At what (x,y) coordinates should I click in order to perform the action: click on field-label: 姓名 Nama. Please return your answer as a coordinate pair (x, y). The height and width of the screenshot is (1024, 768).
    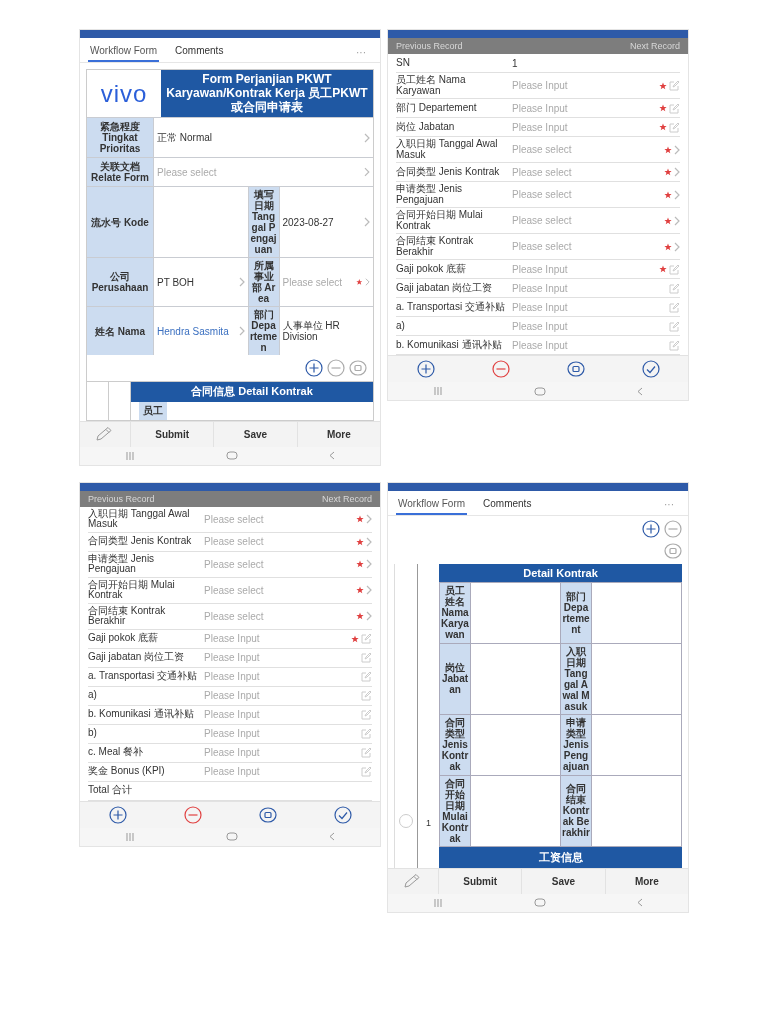
    Looking at the image, I should click on (120, 331).